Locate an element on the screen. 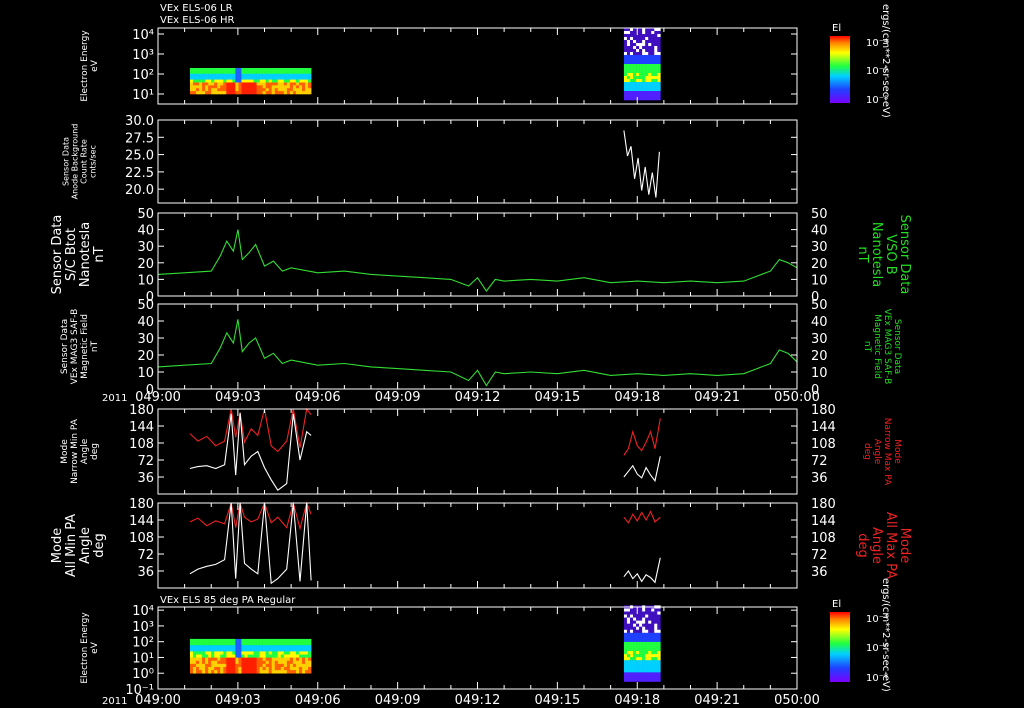 The width and height of the screenshot is (1024, 708). y-tick-label: 144 is located at coordinates (141, 427).